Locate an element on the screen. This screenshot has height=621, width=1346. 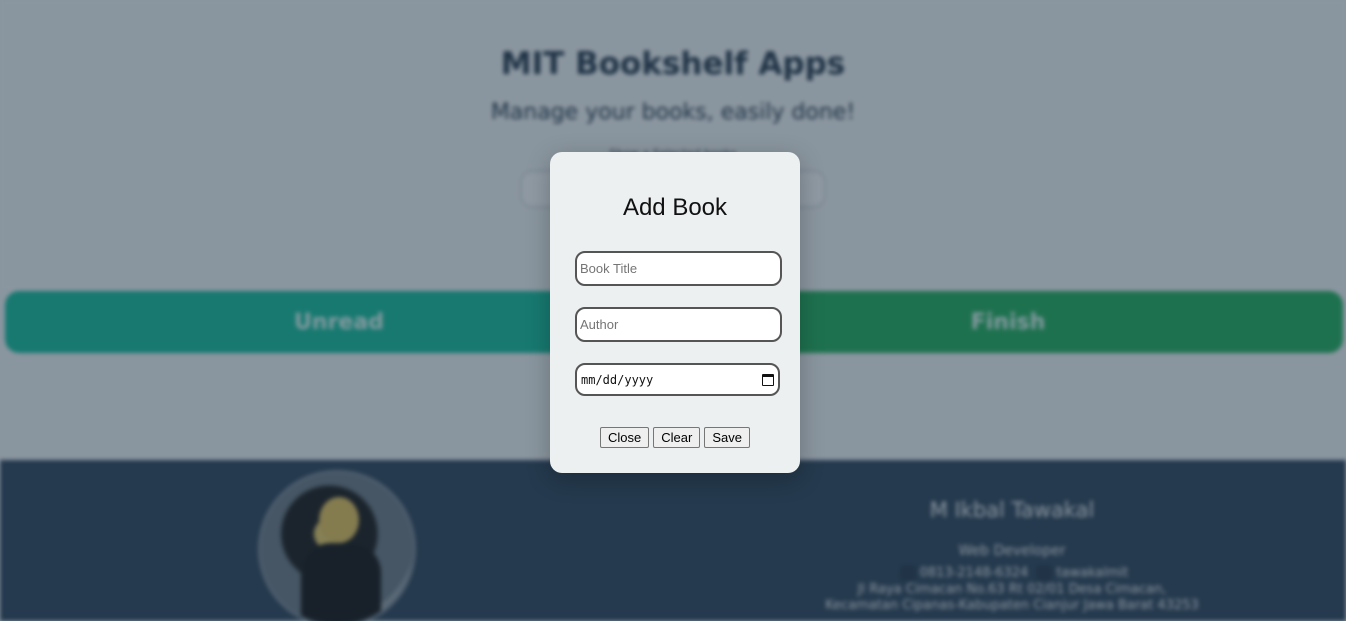
author-input is located at coordinates (678, 324).